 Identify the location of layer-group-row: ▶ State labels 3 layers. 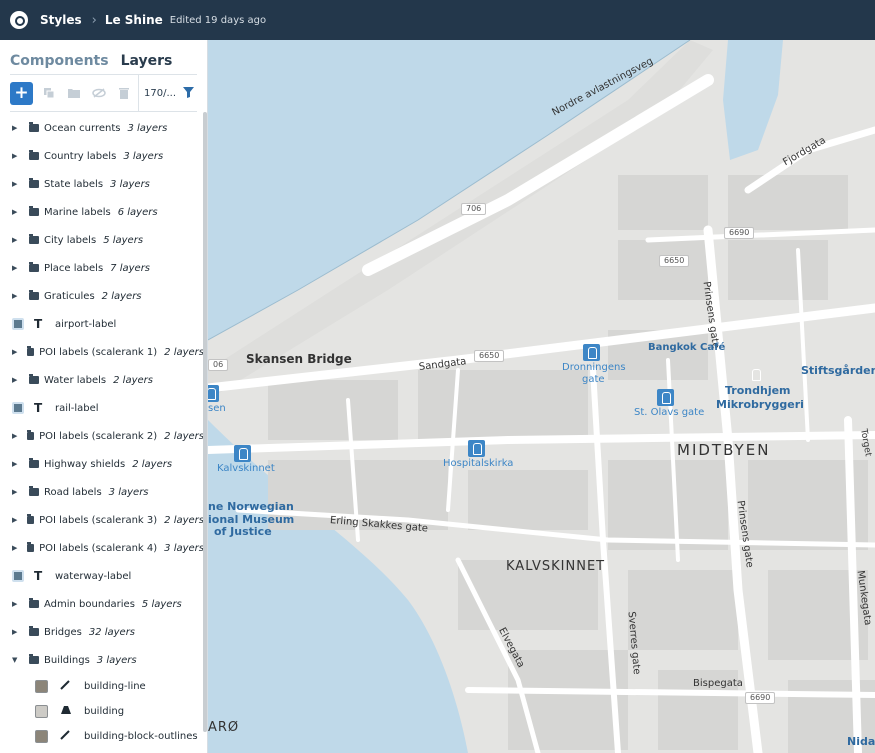
(102, 184).